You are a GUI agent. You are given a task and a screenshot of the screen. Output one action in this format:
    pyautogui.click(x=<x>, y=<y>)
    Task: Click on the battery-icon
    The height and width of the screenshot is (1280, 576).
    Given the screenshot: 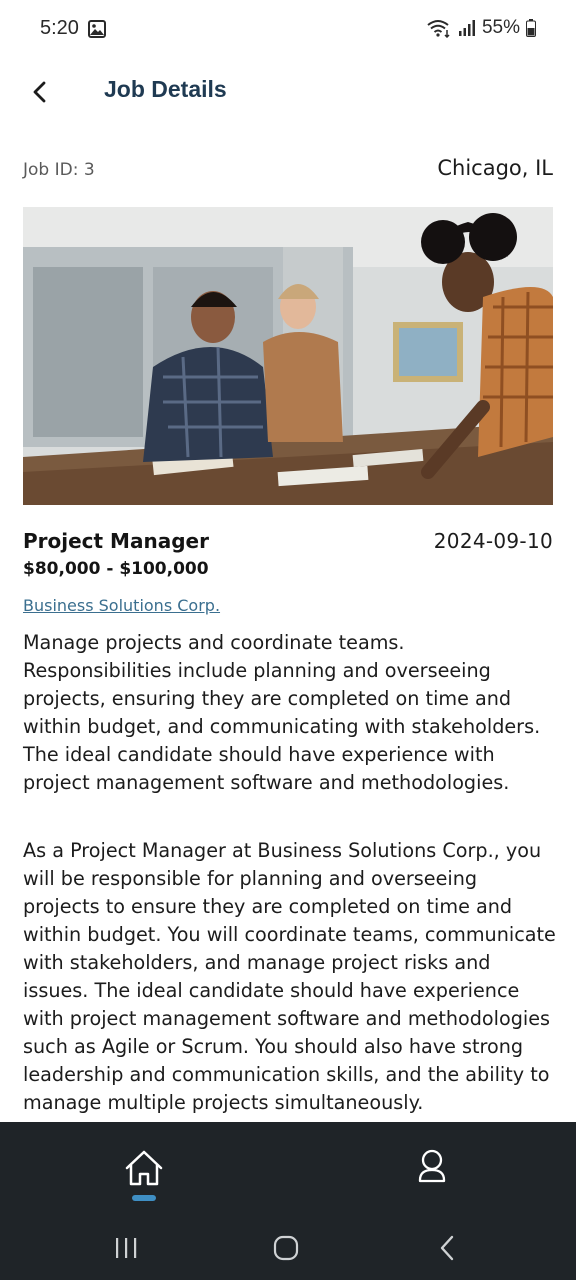 What is the action you would take?
    pyautogui.click(x=531, y=28)
    